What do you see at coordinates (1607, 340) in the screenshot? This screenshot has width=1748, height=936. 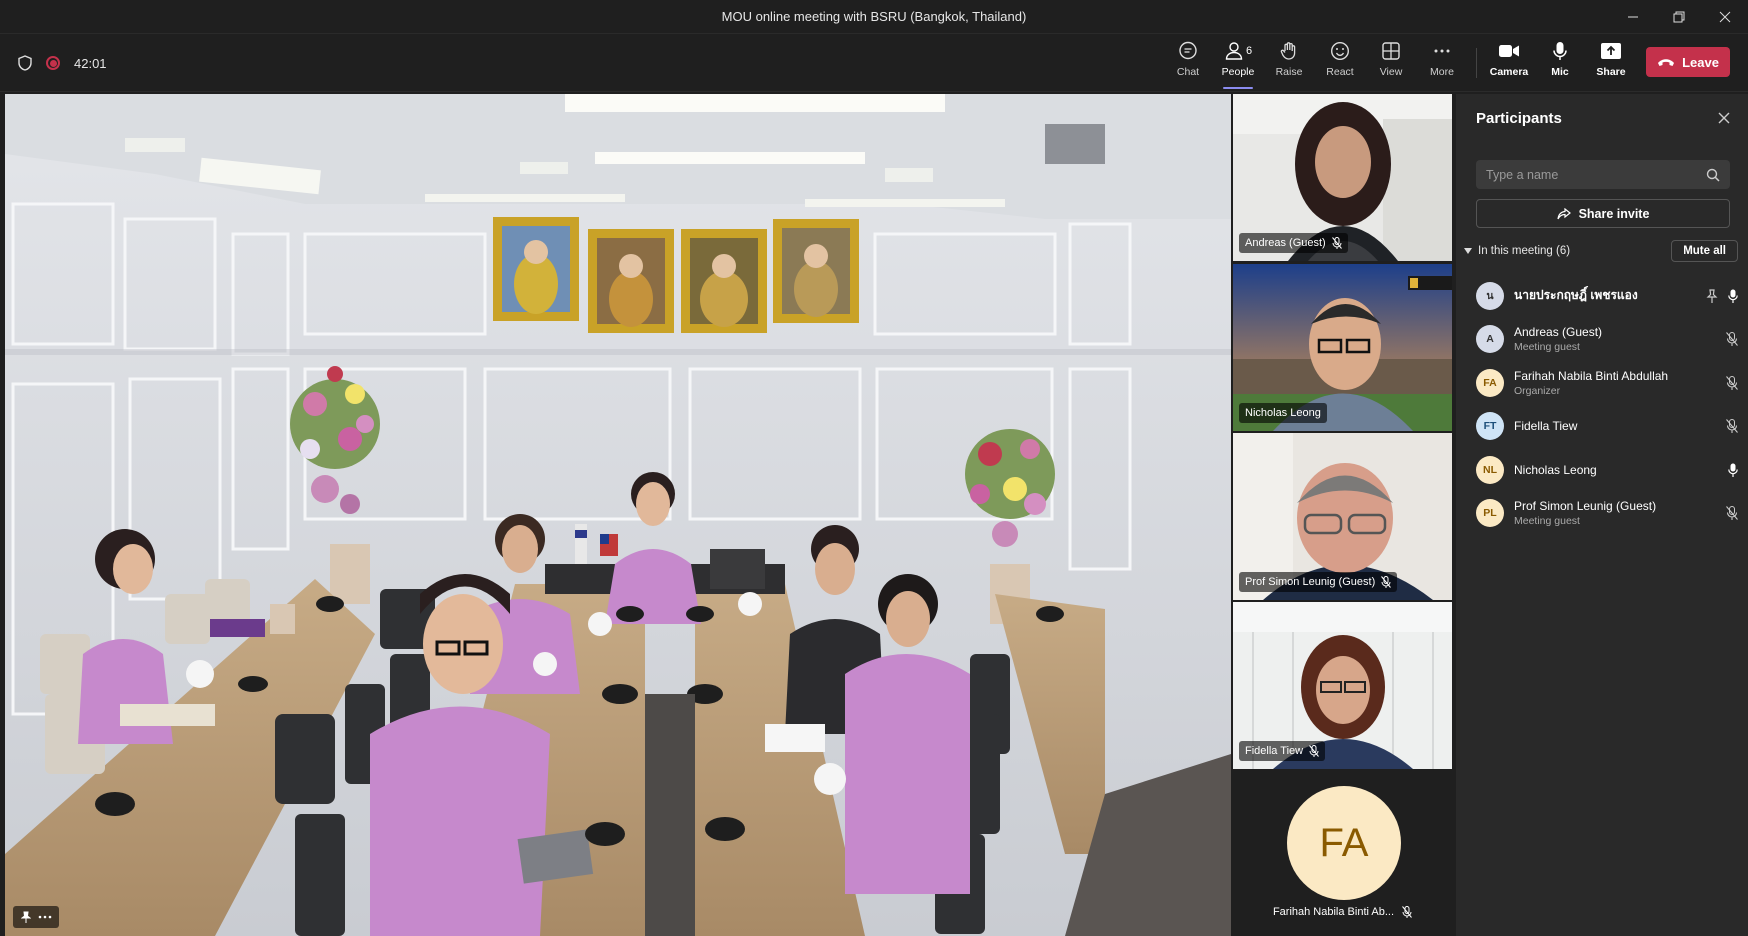 I see `participant-row: A Andreas (Guest) Meeting guest` at bounding box center [1607, 340].